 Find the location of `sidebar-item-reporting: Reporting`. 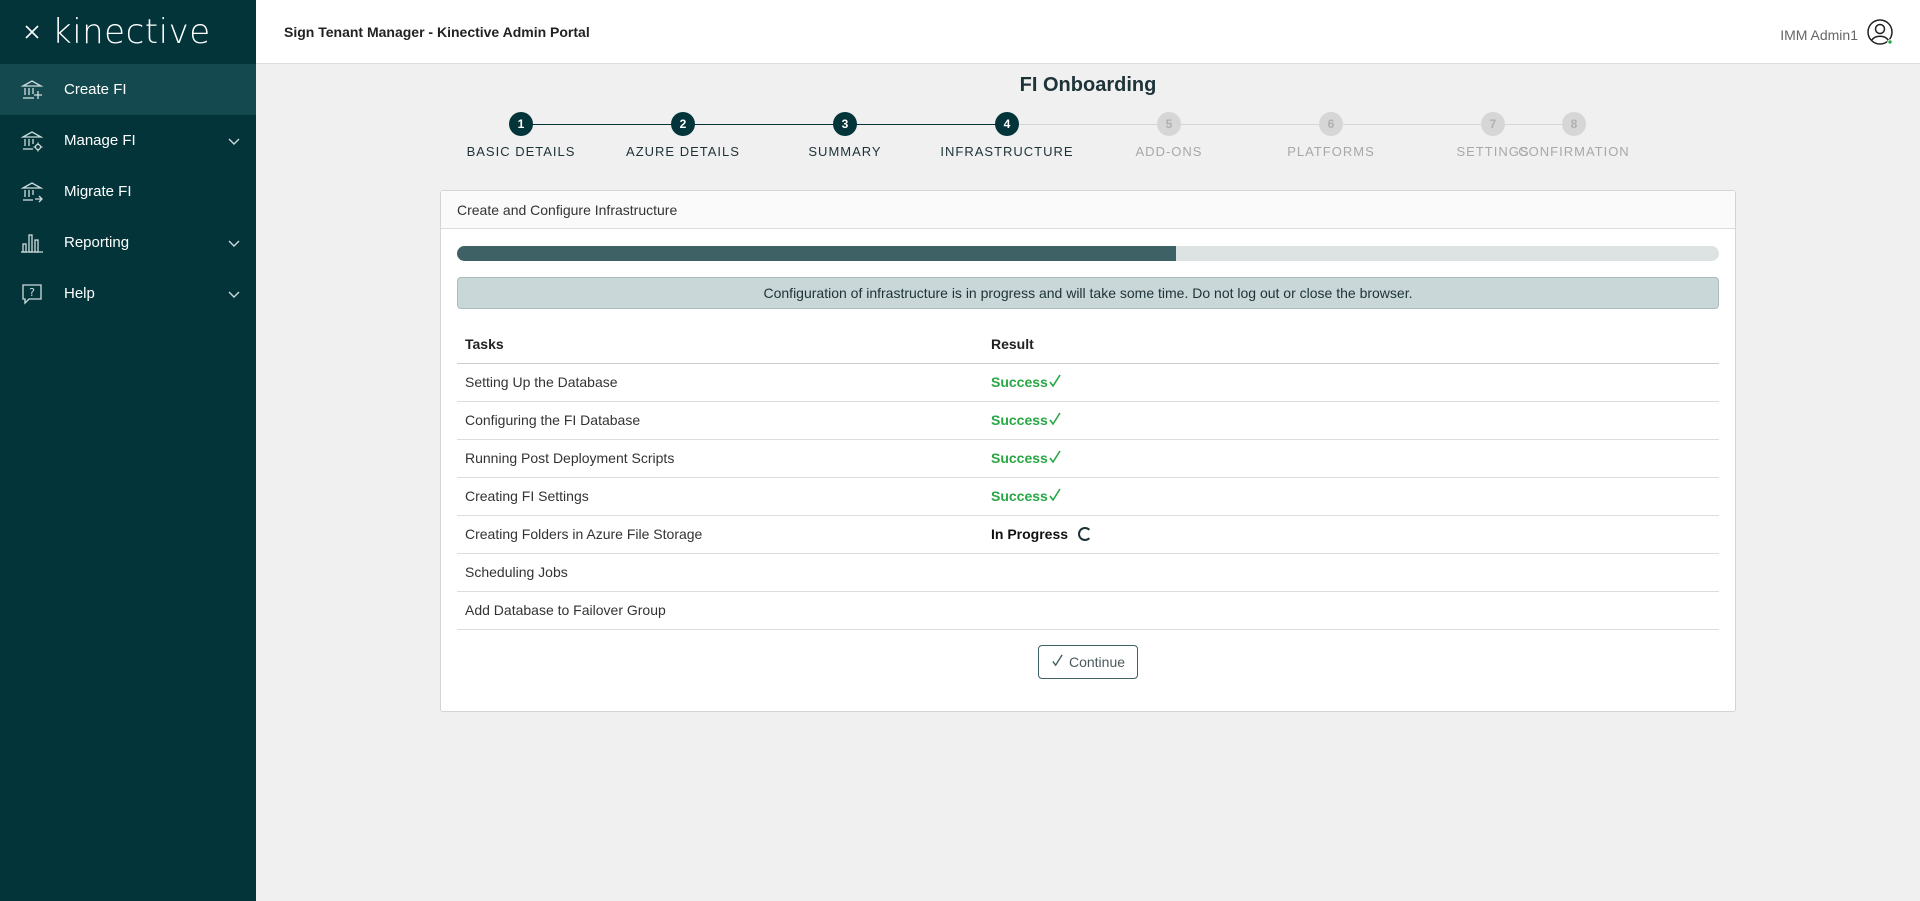

sidebar-item-reporting: Reporting is located at coordinates (128, 242).